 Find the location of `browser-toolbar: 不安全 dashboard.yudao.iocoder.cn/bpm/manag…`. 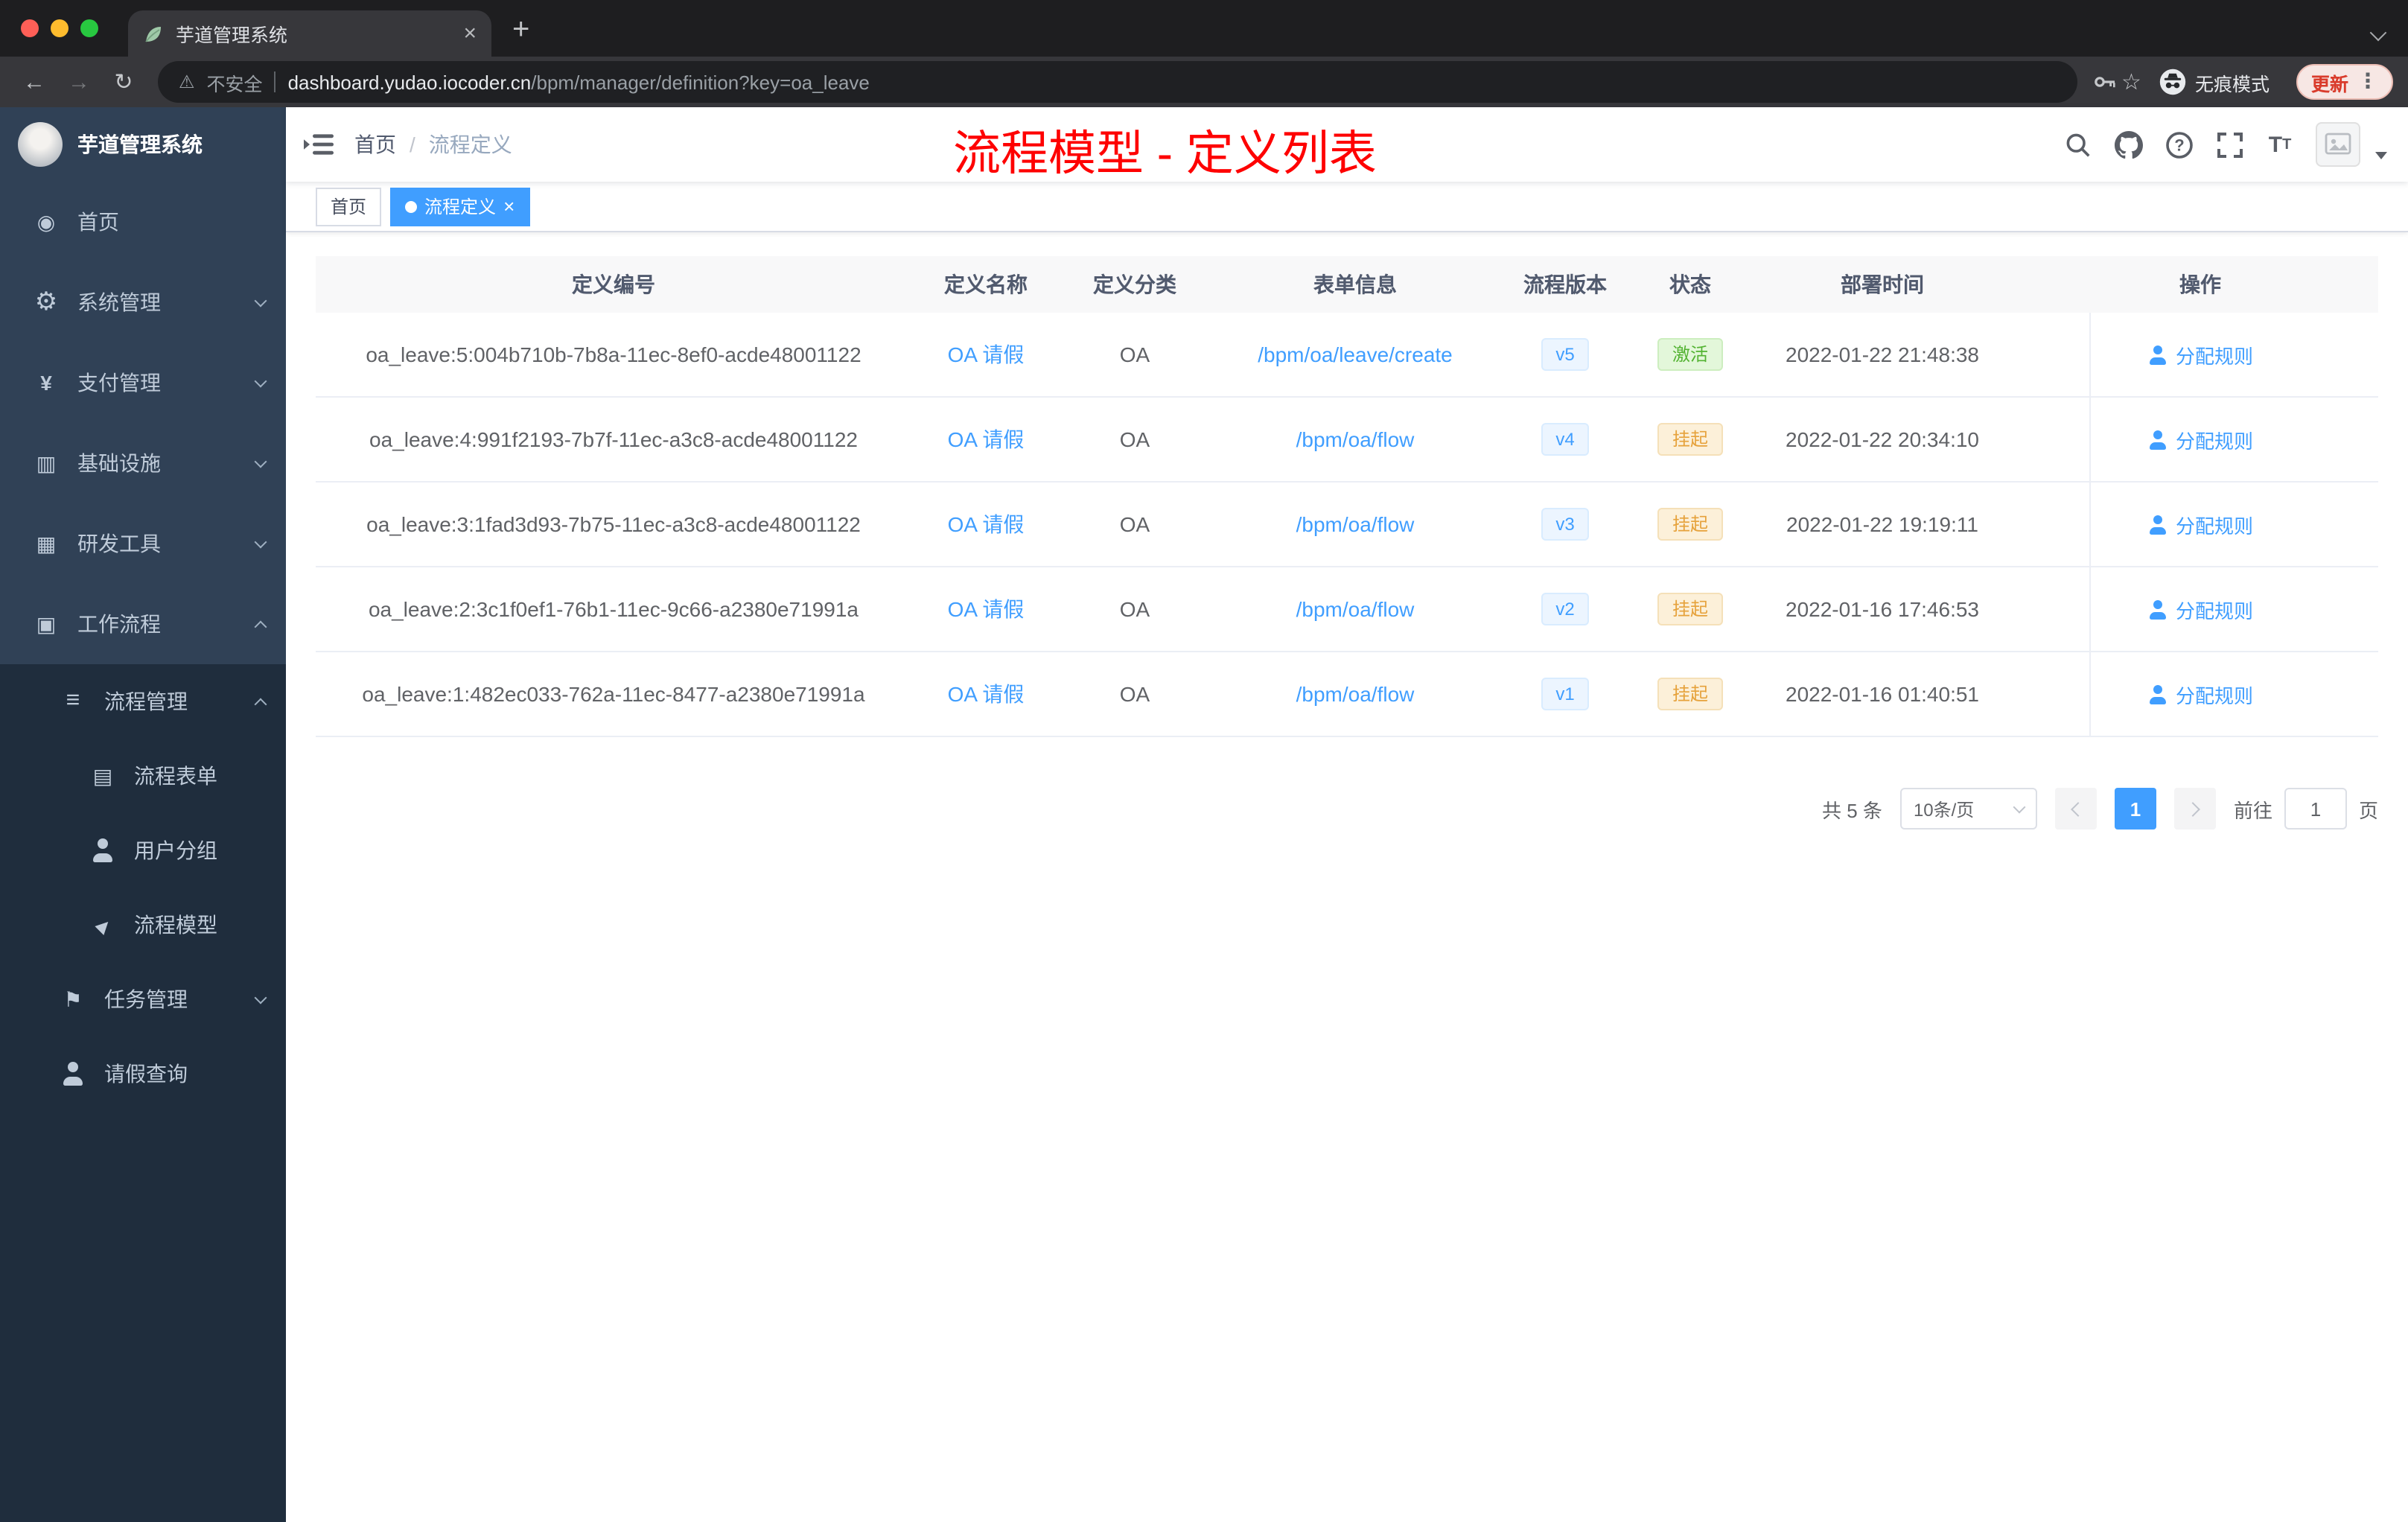

browser-toolbar: 不安全 dashboard.yudao.iocoder.cn/bpm/manag… is located at coordinates (1204, 82).